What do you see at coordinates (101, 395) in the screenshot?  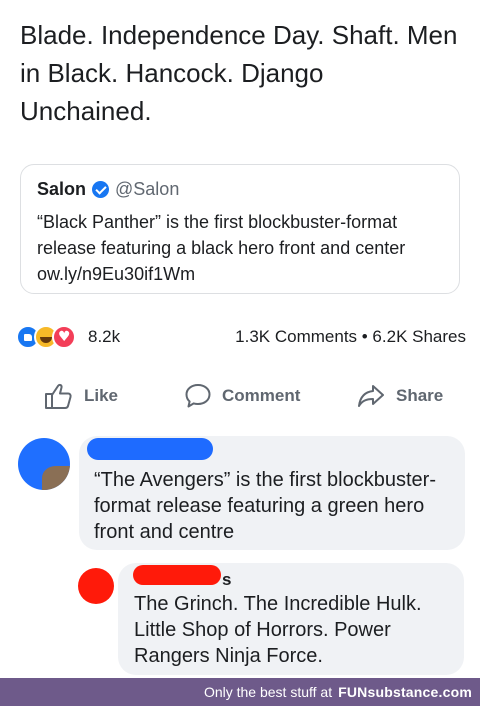 I see `like-label: Like` at bounding box center [101, 395].